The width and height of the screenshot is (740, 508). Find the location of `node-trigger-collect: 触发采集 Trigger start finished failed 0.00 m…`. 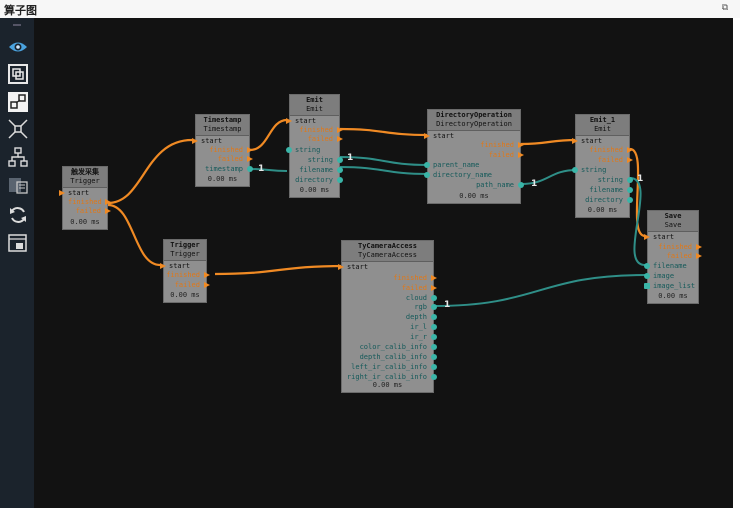

node-trigger-collect: 触发采集 Trigger start finished failed 0.00 m… is located at coordinates (85, 198).